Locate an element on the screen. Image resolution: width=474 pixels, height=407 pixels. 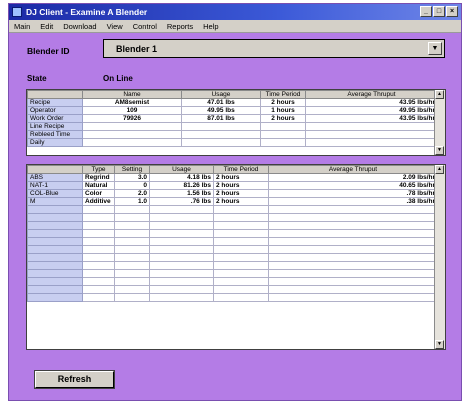
menu-main: Main is located at coordinates (22, 26).